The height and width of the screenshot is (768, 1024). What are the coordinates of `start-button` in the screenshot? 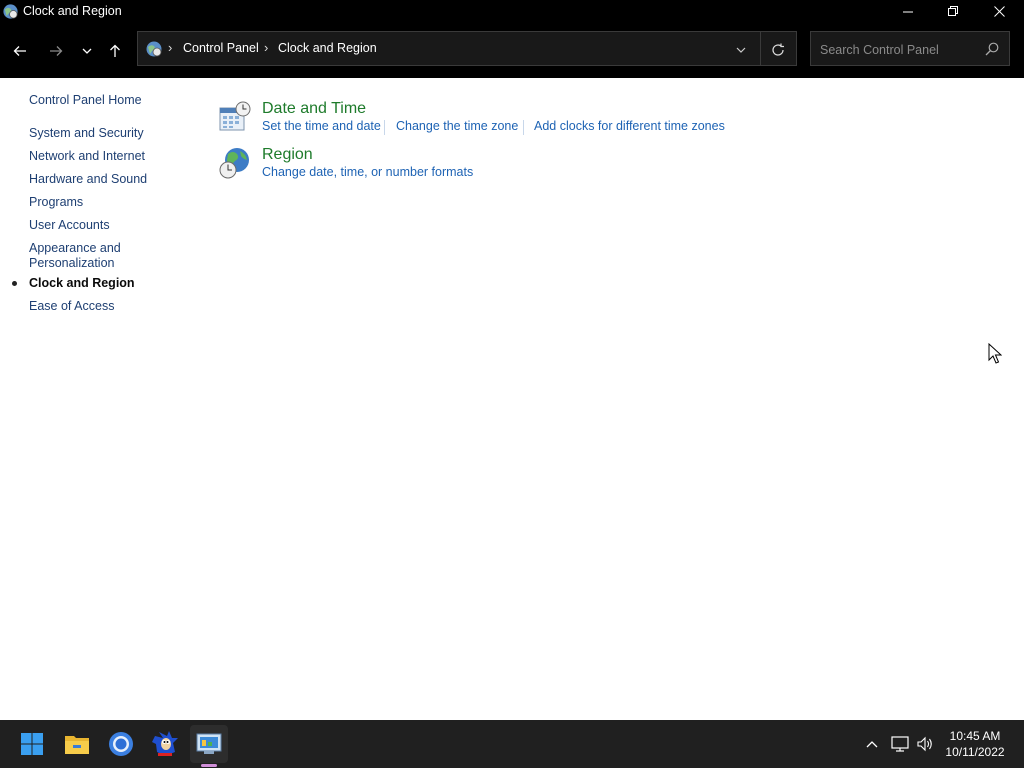 It's located at (32, 744).